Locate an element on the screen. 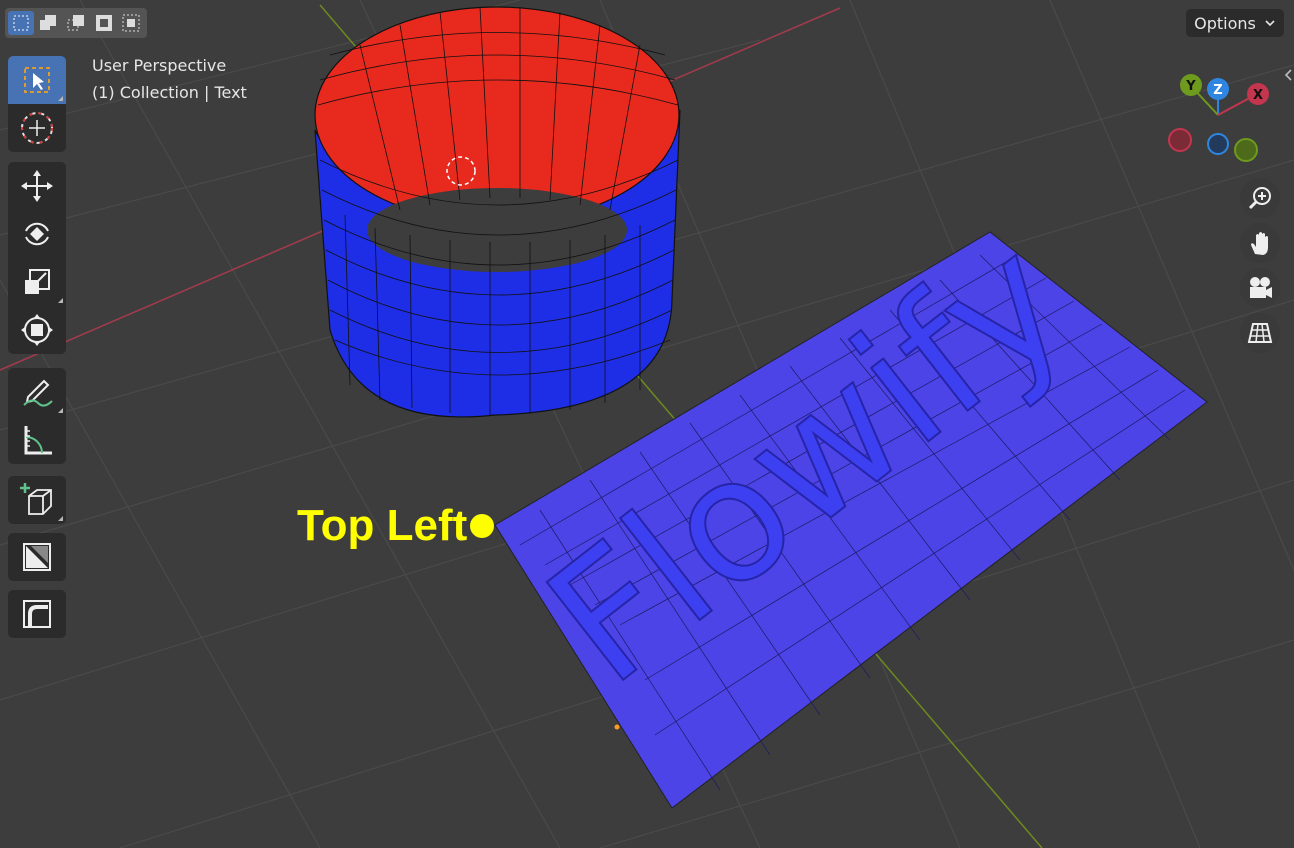 This screenshot has width=1294, height=848. options-label: Options is located at coordinates (1225, 23).